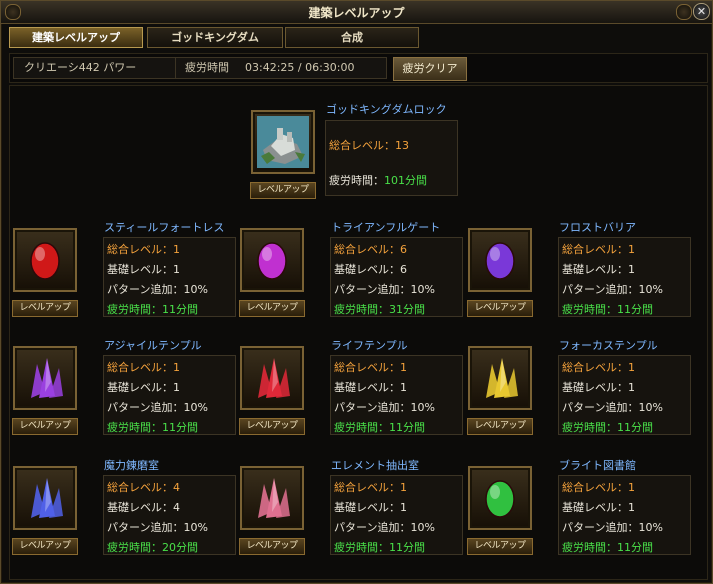 This screenshot has height=584, width=713. I want to click on stats-box: 総合レベル：6 基礎レベル：6 パターン追加：10% 疲労時間：31分間, so click(396, 277).